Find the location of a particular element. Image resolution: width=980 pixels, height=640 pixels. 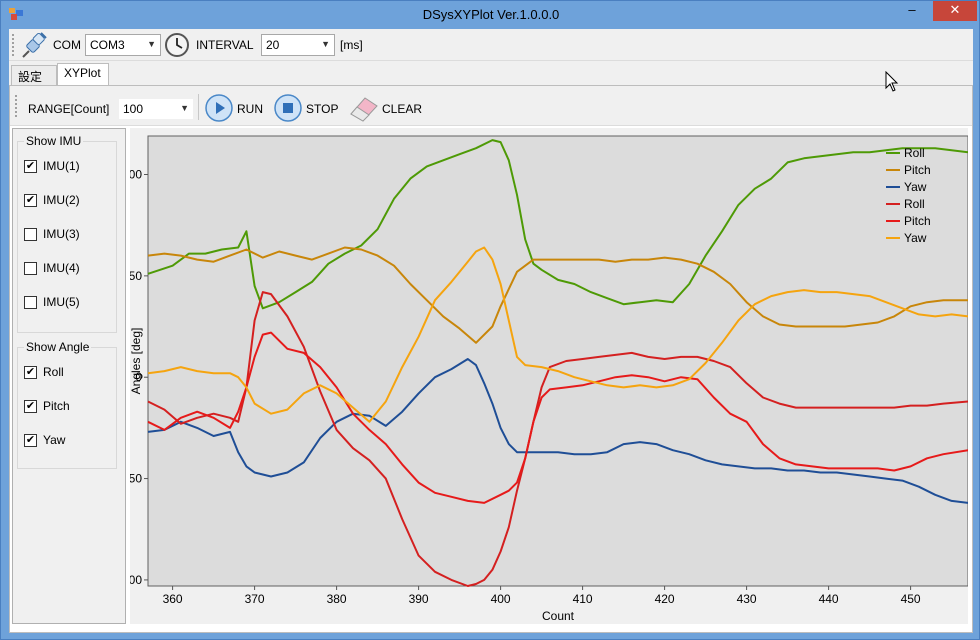

stop-button: STOP is located at coordinates (322, 109).